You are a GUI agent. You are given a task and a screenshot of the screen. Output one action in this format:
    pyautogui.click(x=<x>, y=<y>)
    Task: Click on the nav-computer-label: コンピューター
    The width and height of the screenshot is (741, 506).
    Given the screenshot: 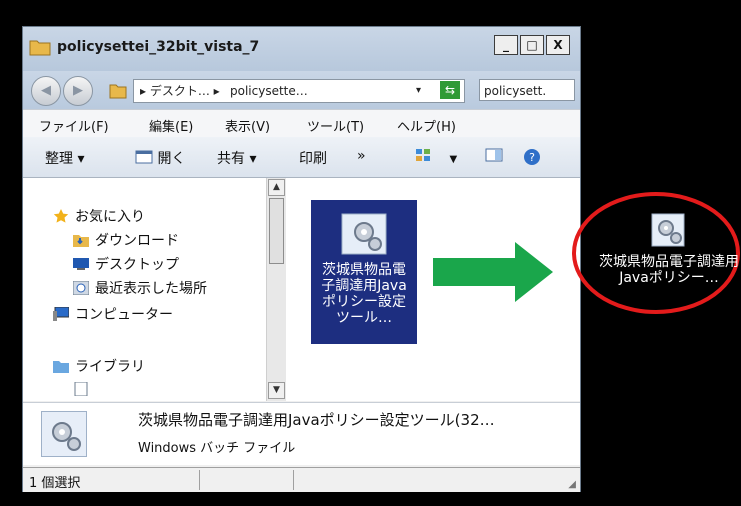 What is the action you would take?
    pyautogui.click(x=124, y=315)
    